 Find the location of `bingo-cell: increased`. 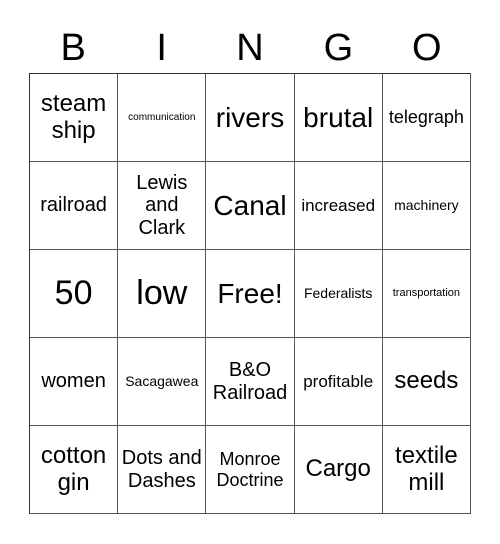

bingo-cell: increased is located at coordinates (338, 206).